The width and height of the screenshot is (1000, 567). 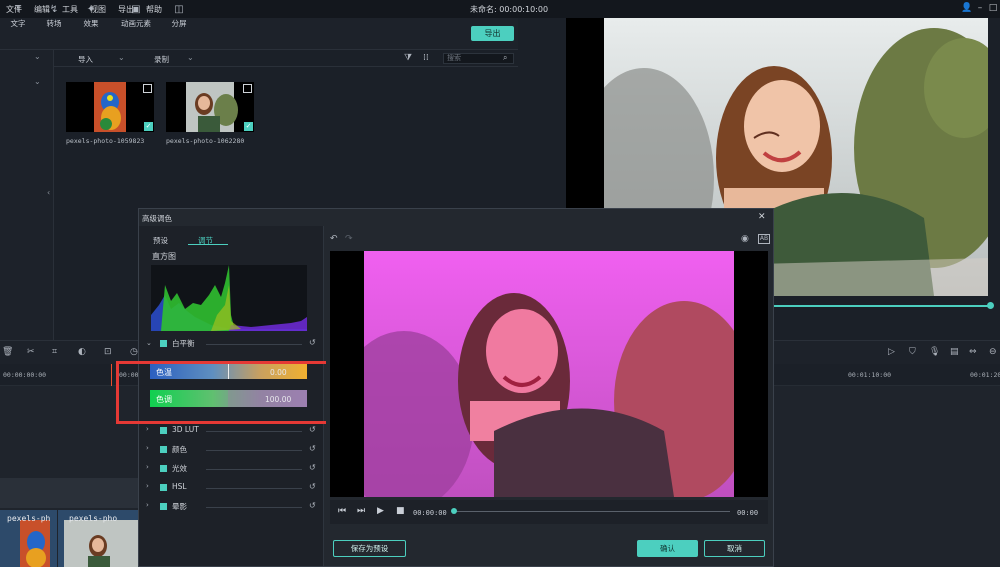 I want to click on snapshot-icon: ⊡, so click(x=108, y=352).